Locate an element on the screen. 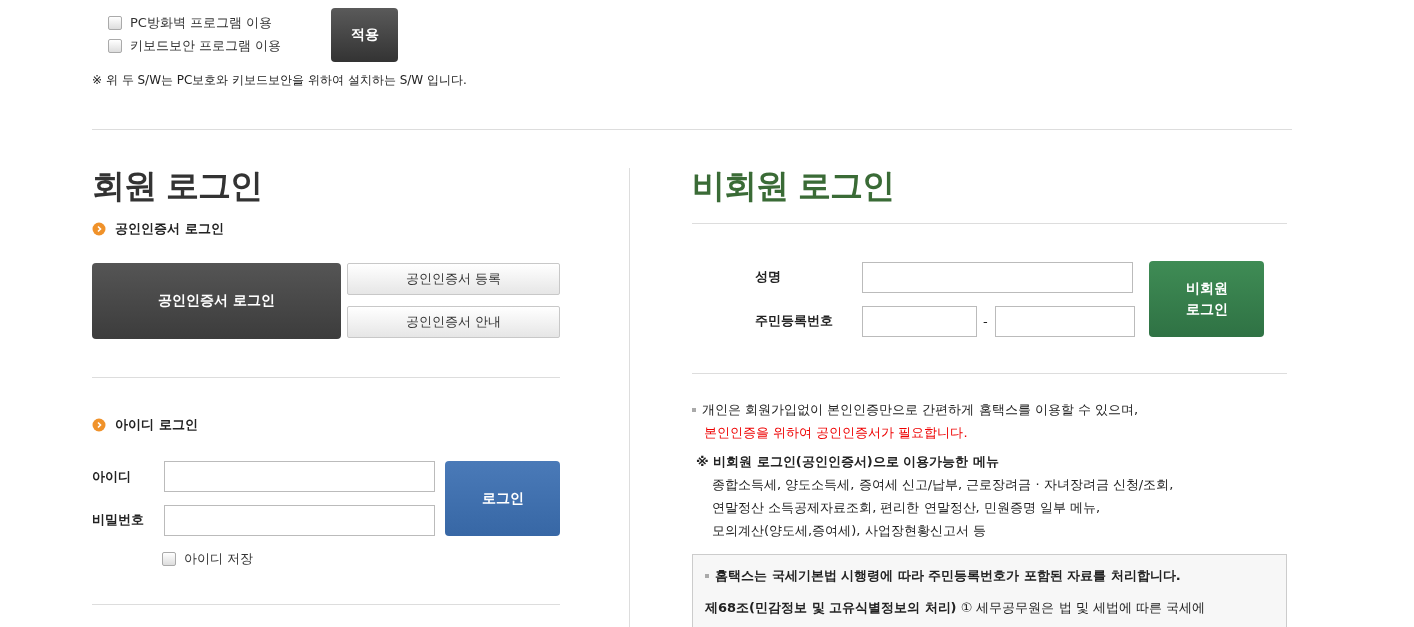 The height and width of the screenshot is (627, 1414). section-title: 비회원 로그인 is located at coordinates (794, 186).